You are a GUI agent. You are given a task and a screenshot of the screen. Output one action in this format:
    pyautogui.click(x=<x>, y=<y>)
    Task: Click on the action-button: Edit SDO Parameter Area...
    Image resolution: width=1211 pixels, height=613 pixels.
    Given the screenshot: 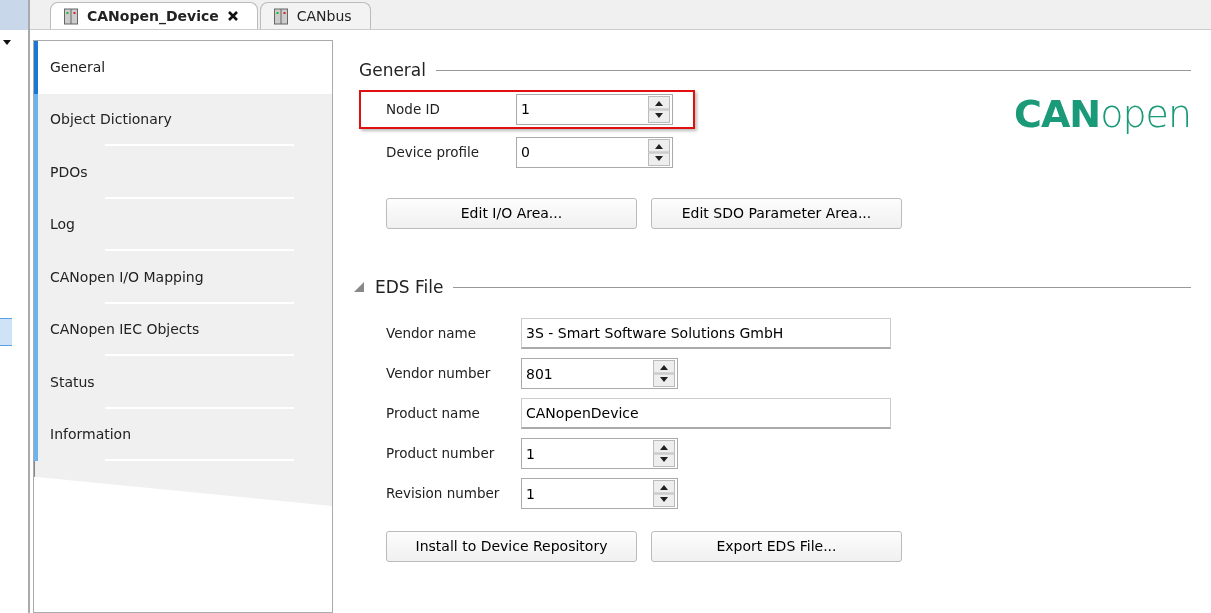 What is the action you would take?
    pyautogui.click(x=776, y=213)
    